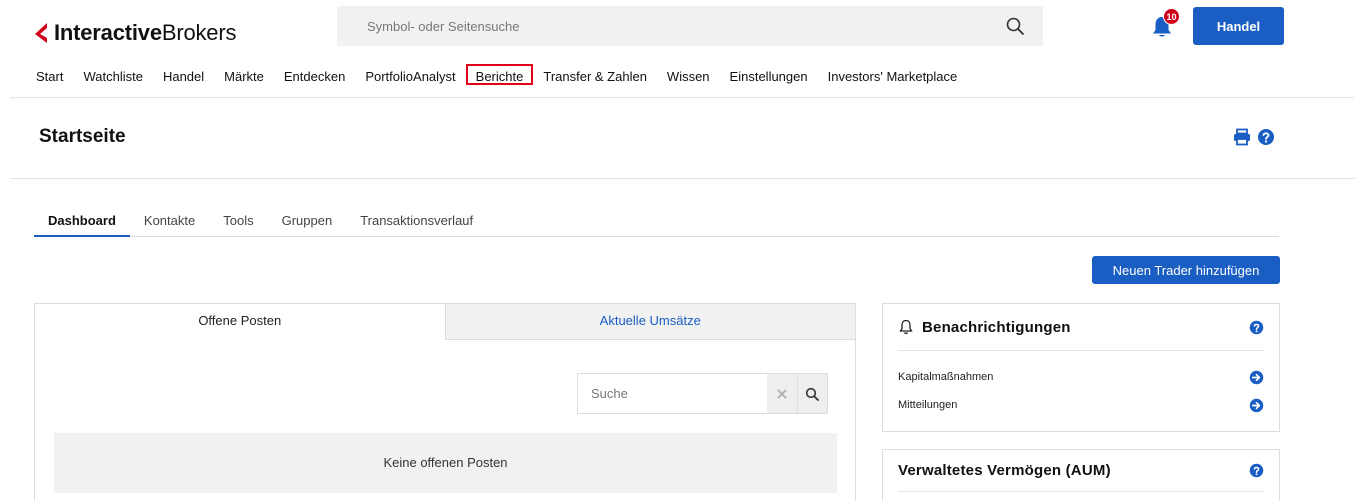  What do you see at coordinates (314, 74) in the screenshot?
I see `nav-item-discover: Entdecken` at bounding box center [314, 74].